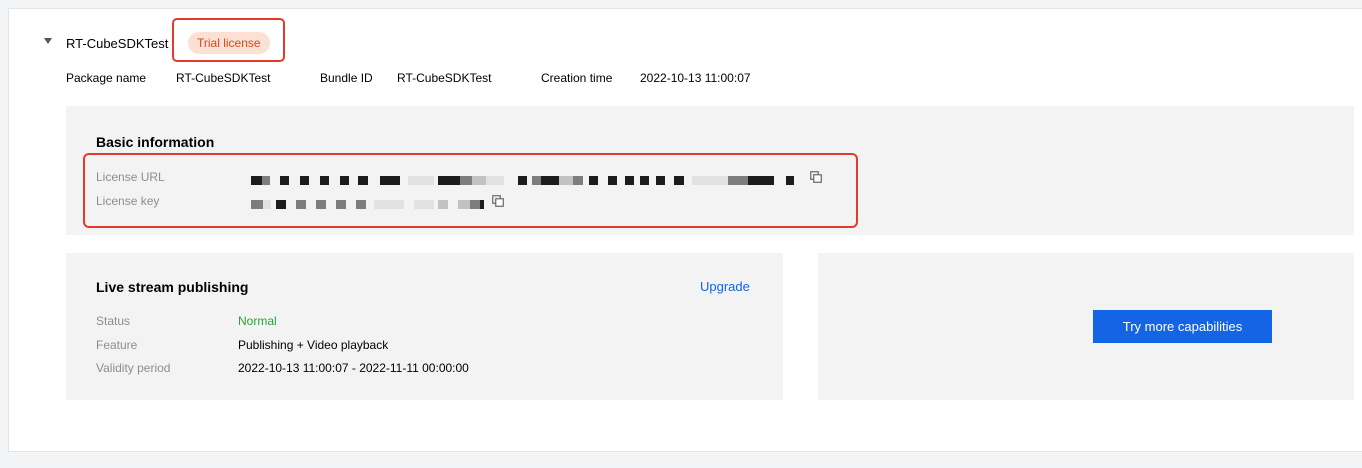 The height and width of the screenshot is (468, 1362). Describe the element at coordinates (725, 286) in the screenshot. I see `upgrade-link: Upgrade` at that location.